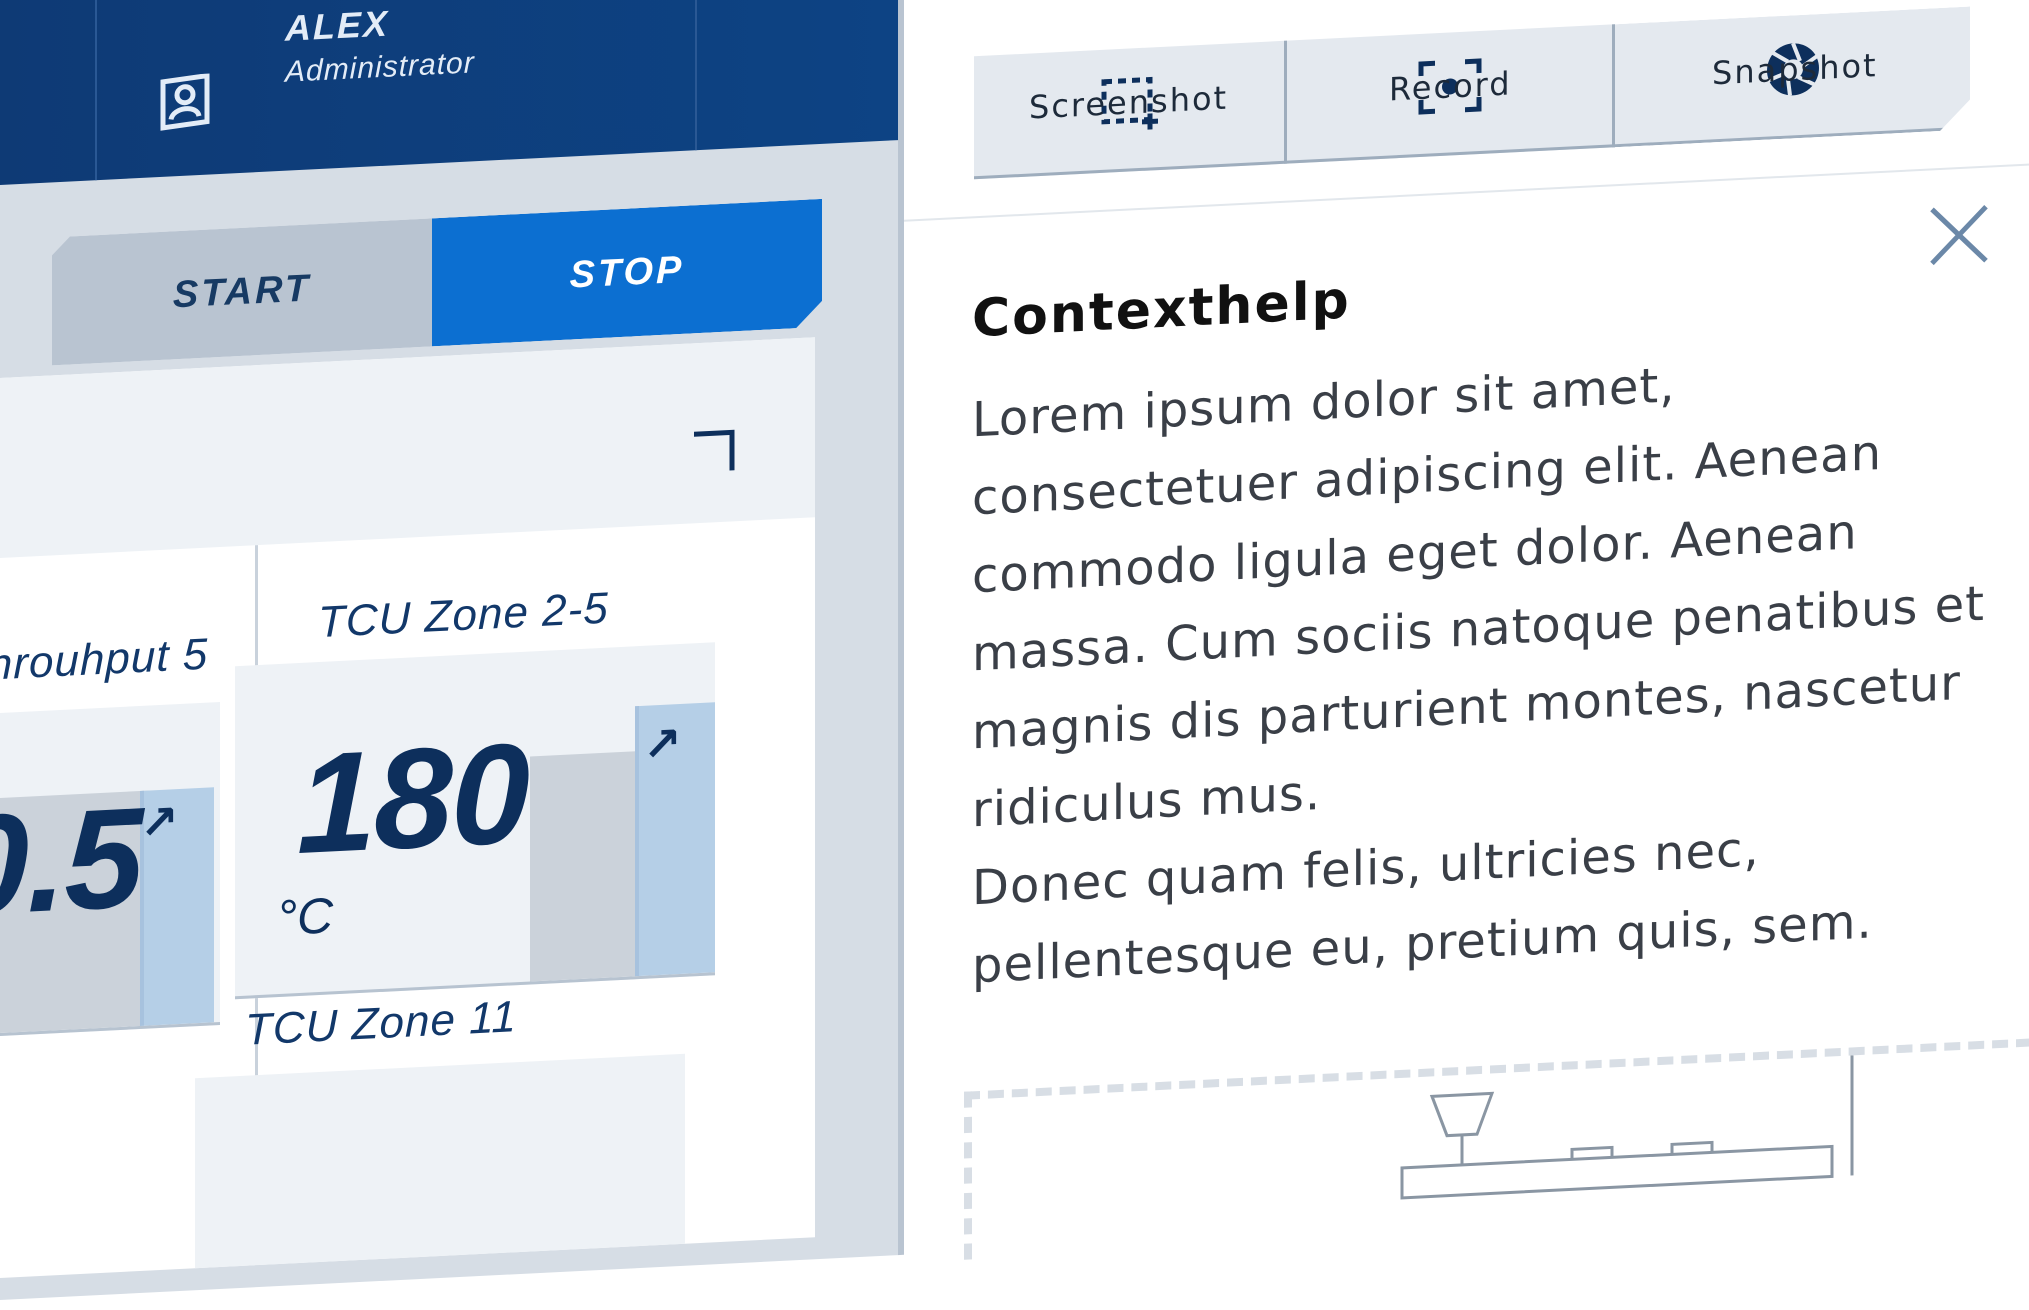 The image size is (2029, 1310). I want to click on tile-throughput: 0.5 ↗, so click(110, 869).